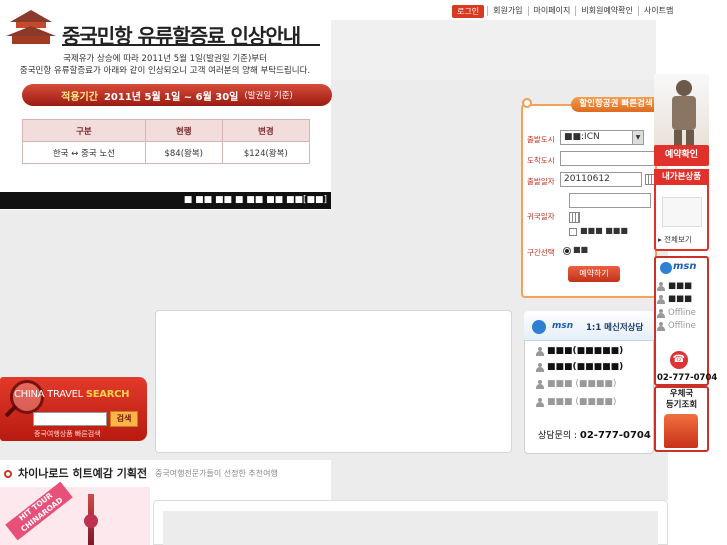  Describe the element at coordinates (165, 59) in the screenshot. I see `banner-description-line1: 국제유가 상승에 따라 2011년 5월 1일(발권일 기준)부터` at that location.